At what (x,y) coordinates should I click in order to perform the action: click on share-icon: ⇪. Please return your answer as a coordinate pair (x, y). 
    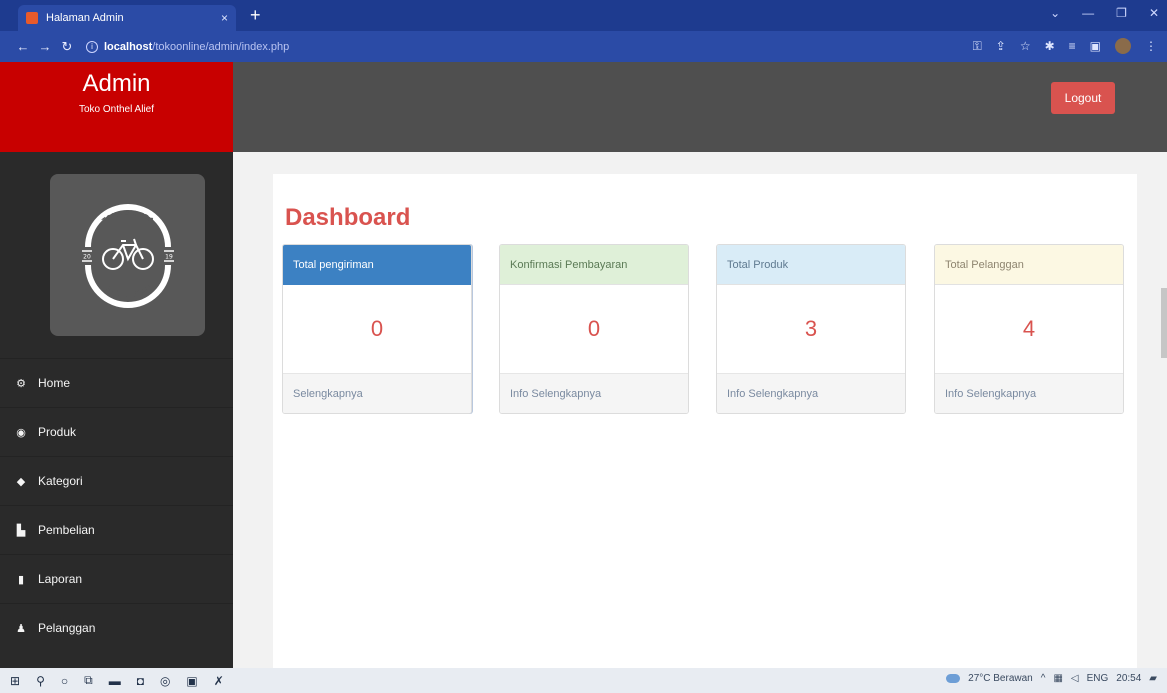
    Looking at the image, I should click on (1001, 46).